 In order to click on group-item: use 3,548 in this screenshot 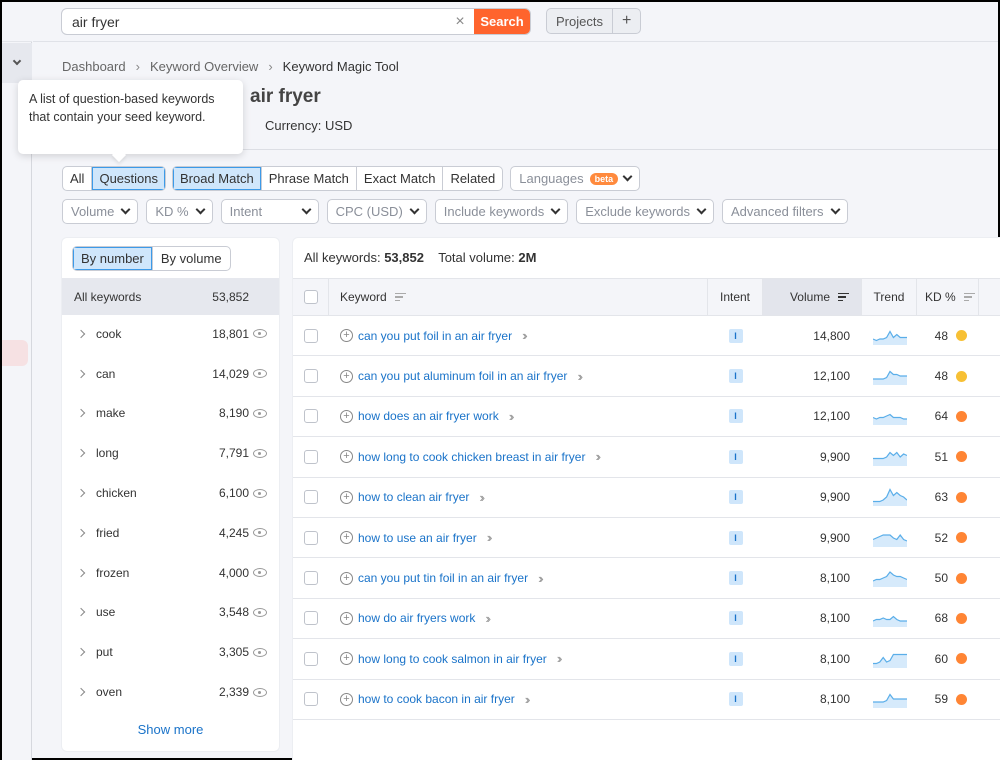, I will do `click(170, 613)`.